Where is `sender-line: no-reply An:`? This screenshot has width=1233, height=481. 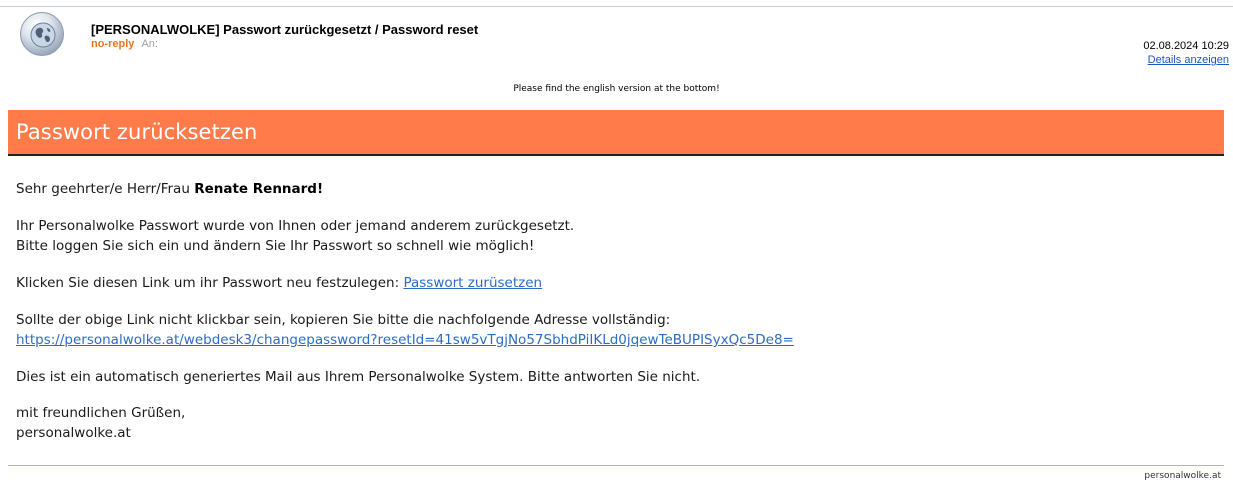 sender-line: no-reply An: is located at coordinates (124, 44).